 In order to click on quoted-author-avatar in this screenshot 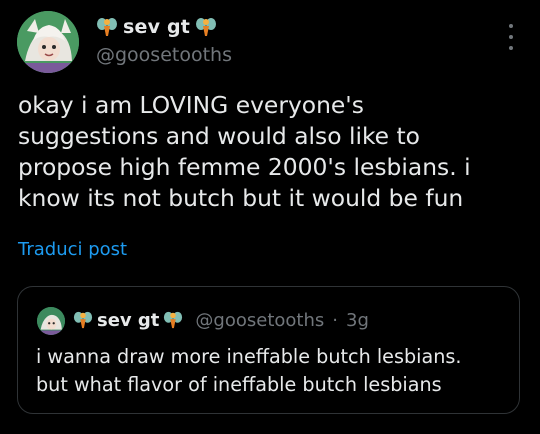, I will do `click(51, 321)`.